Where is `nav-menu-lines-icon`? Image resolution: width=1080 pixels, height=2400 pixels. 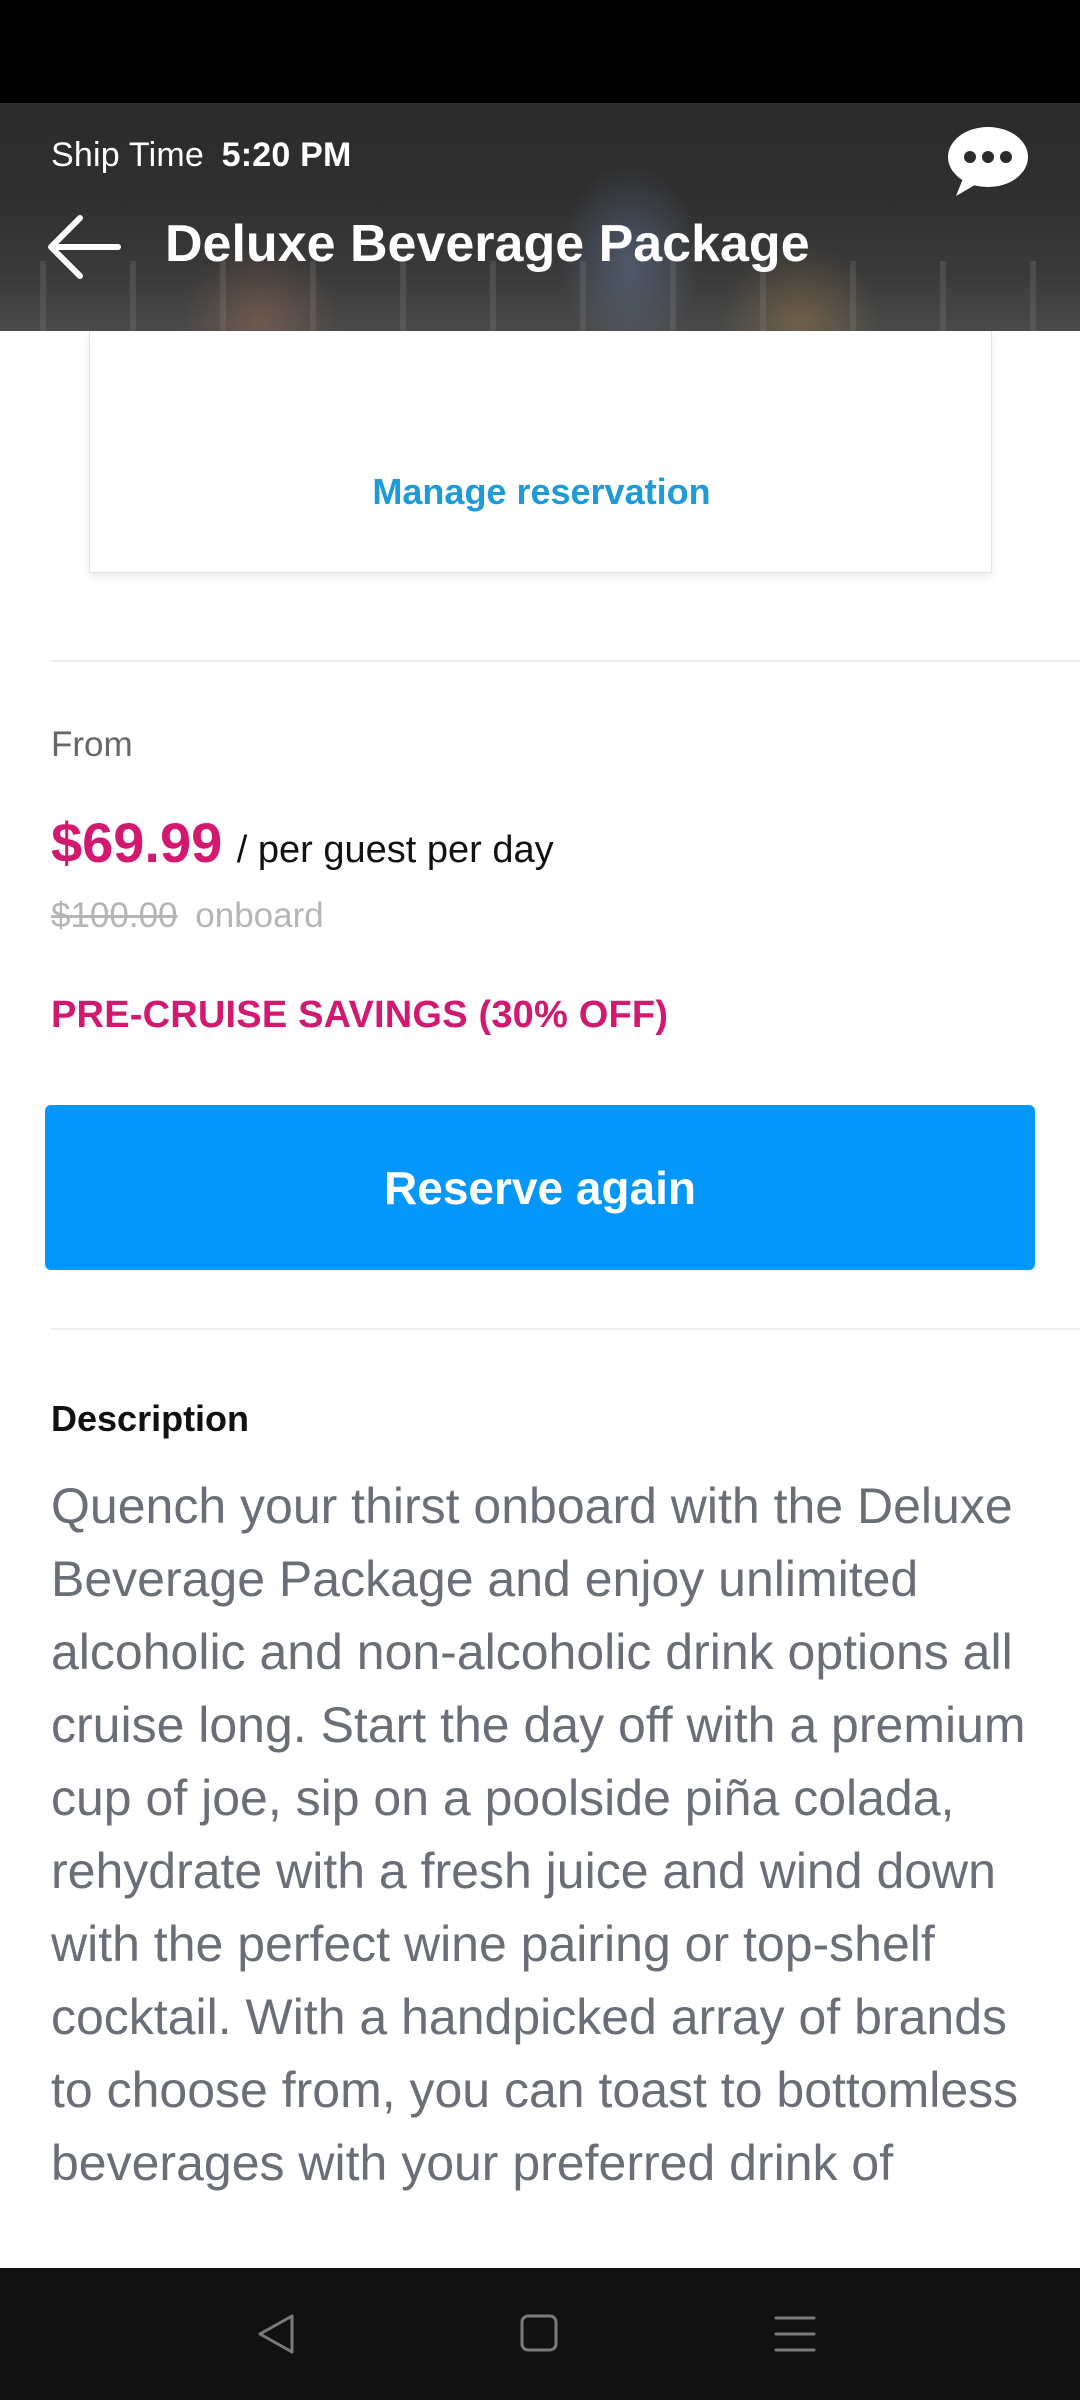 nav-menu-lines-icon is located at coordinates (795, 2334).